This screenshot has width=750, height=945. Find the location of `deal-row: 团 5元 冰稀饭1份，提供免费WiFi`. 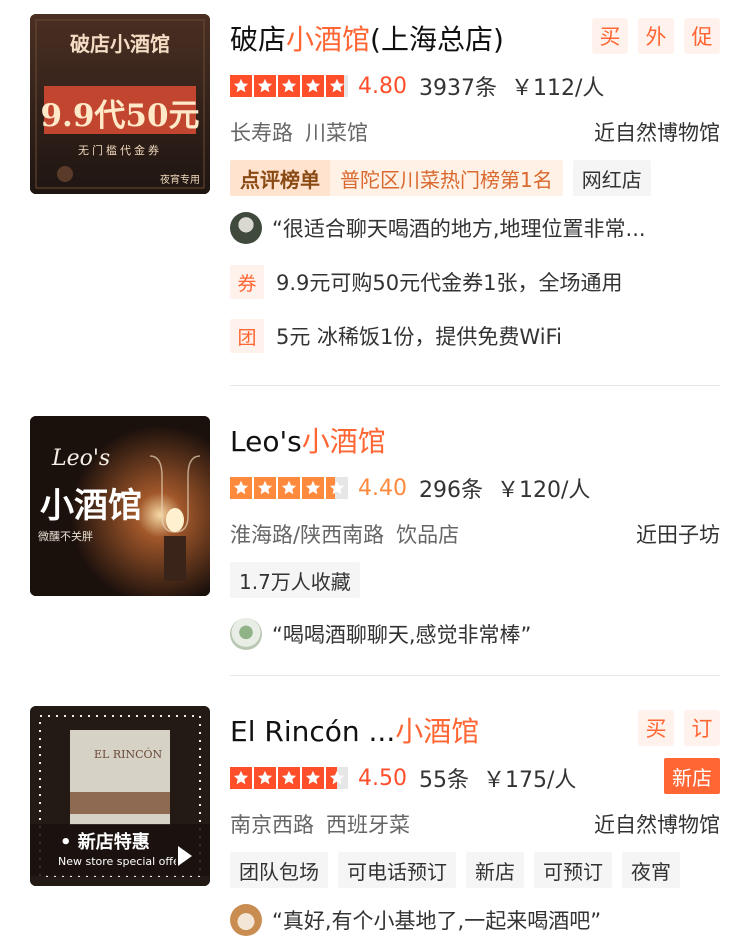

deal-row: 团 5元 冰稀饭1份，提供免费WiFi is located at coordinates (475, 336).